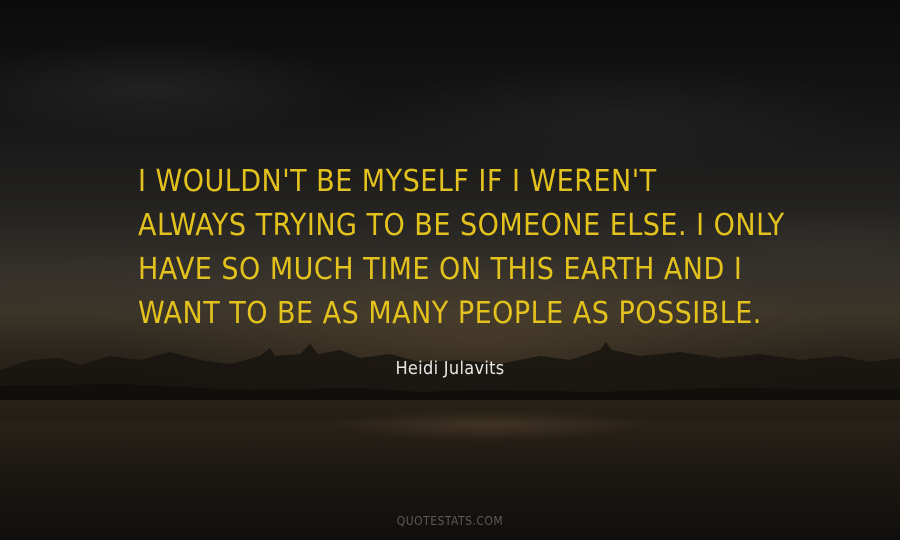  Describe the element at coordinates (397, 181) in the screenshot. I see `quote-line-1: I wouldn't be myself if I weren't` at that location.